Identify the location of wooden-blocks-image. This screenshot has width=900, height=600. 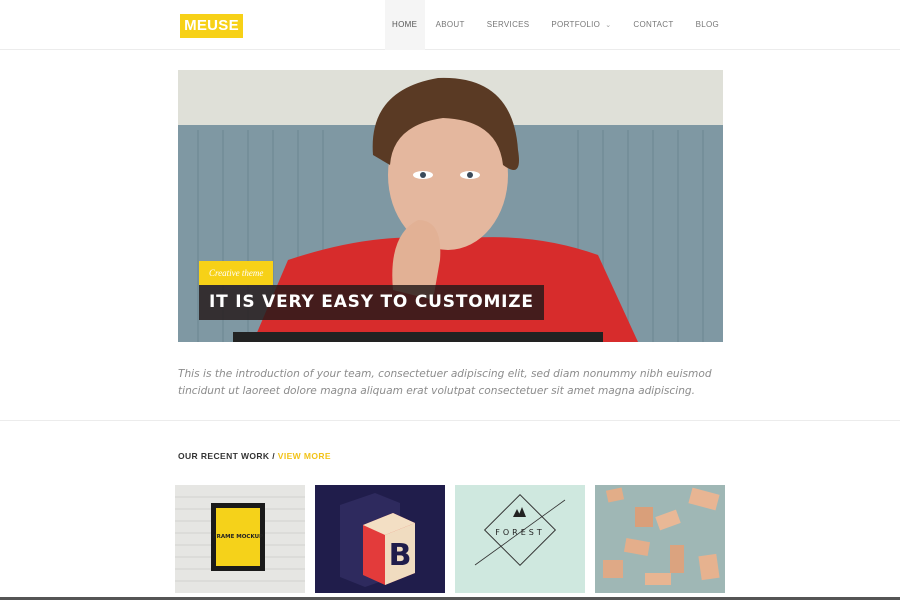
(660, 539).